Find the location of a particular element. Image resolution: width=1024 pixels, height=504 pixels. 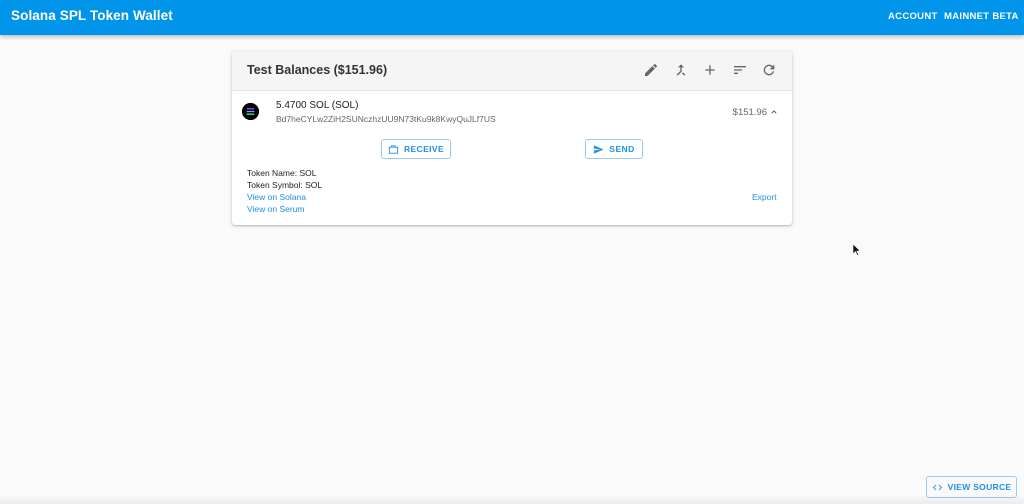

token-symbol: Token Symbol: SOL is located at coordinates (285, 185).